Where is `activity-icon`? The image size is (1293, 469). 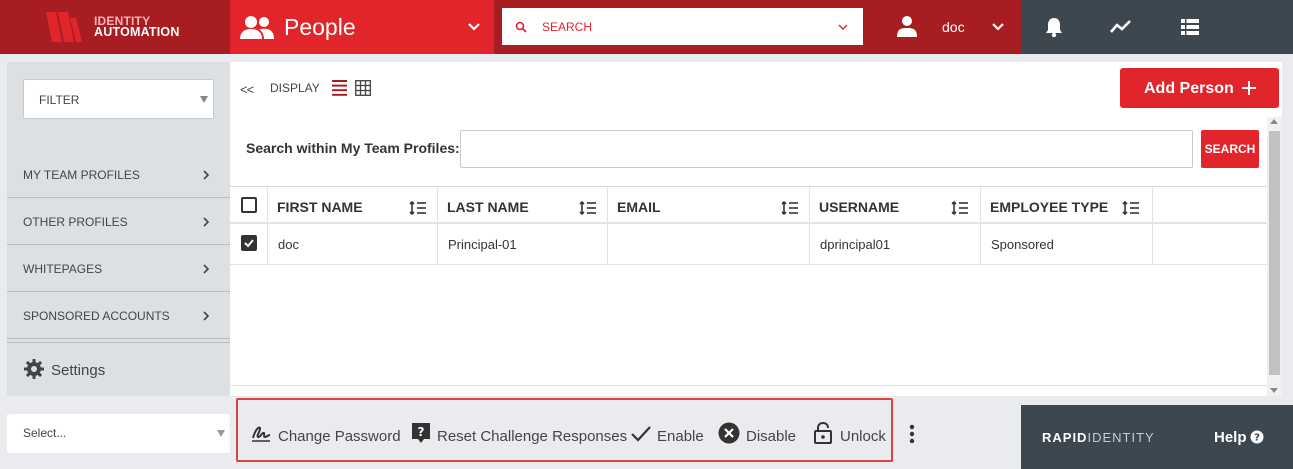 activity-icon is located at coordinates (1121, 27).